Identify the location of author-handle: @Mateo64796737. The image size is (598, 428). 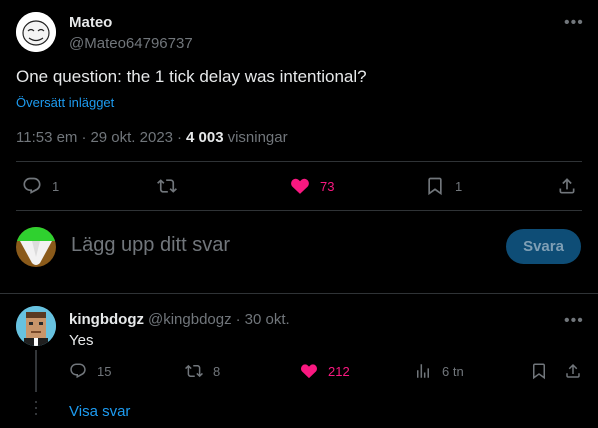
(131, 43).